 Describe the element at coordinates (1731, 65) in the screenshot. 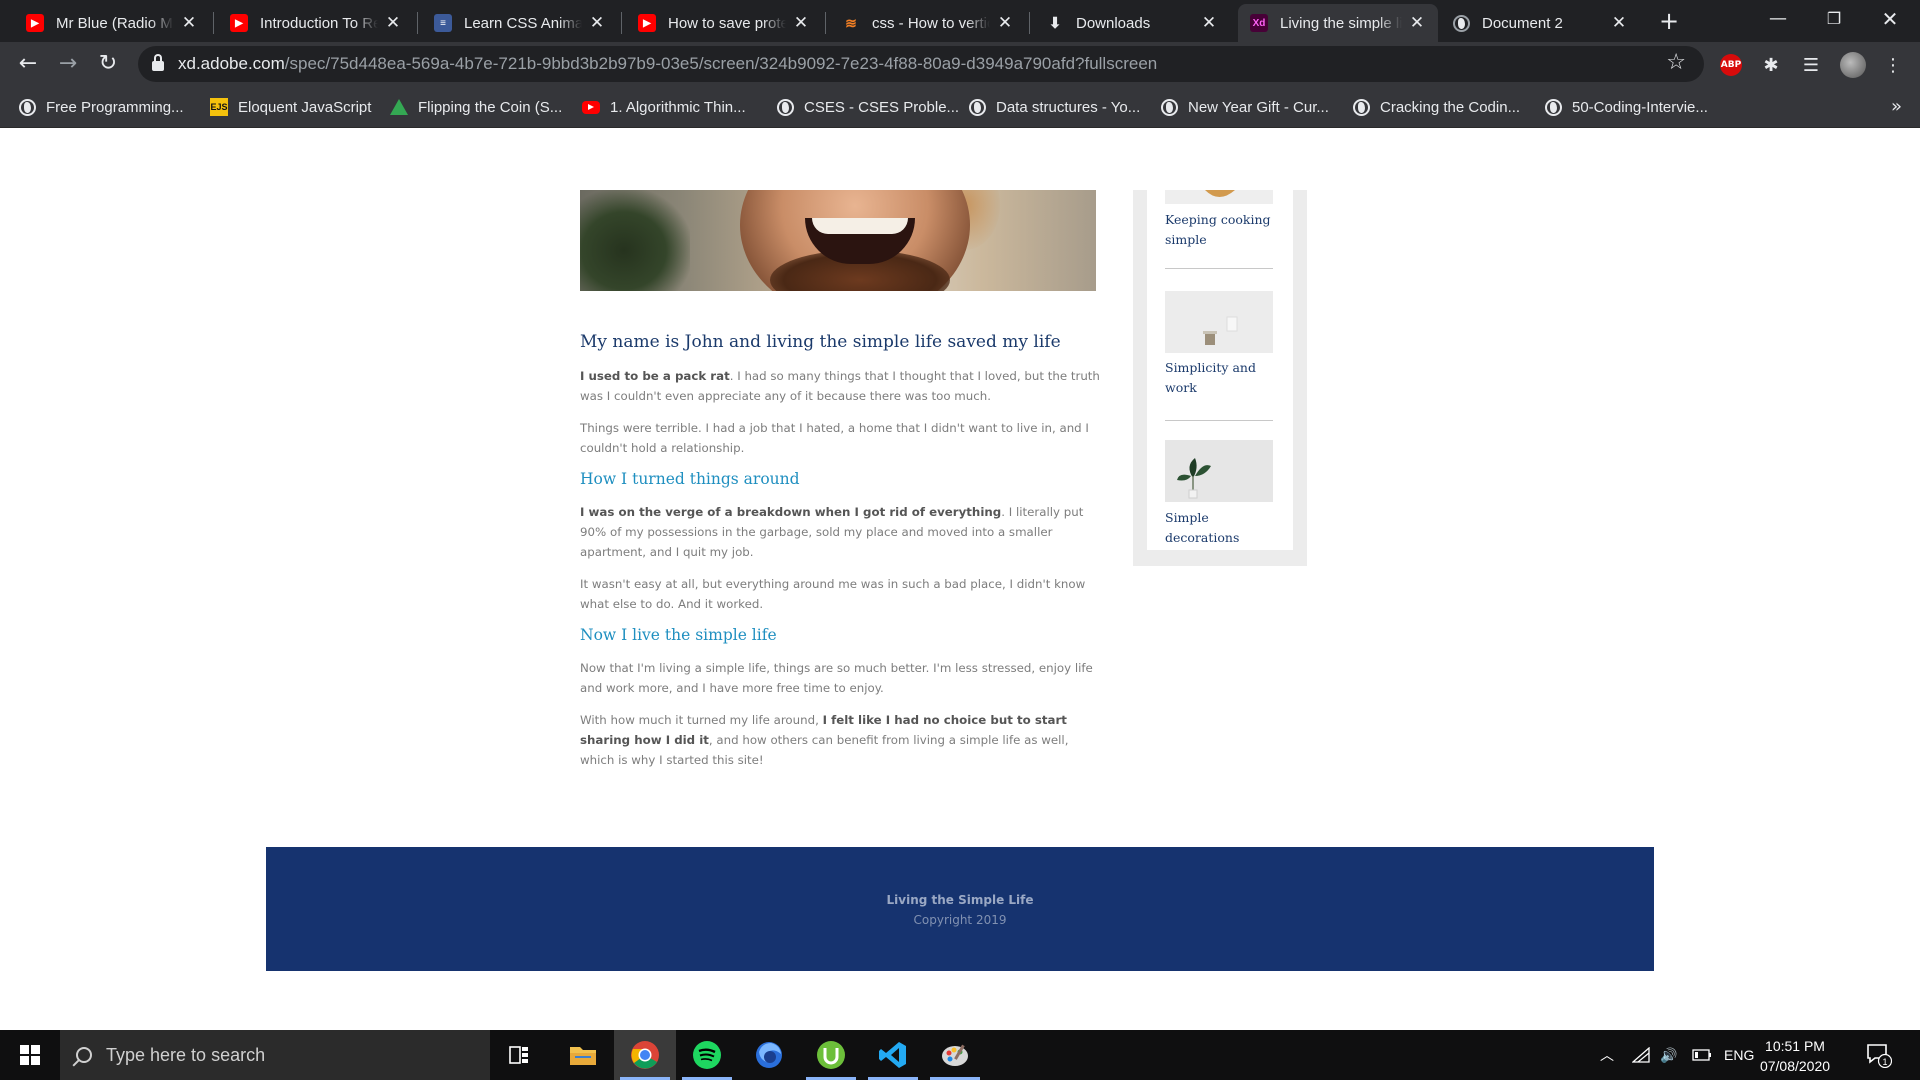

I see `adblock-plus-icon: ABP` at that location.